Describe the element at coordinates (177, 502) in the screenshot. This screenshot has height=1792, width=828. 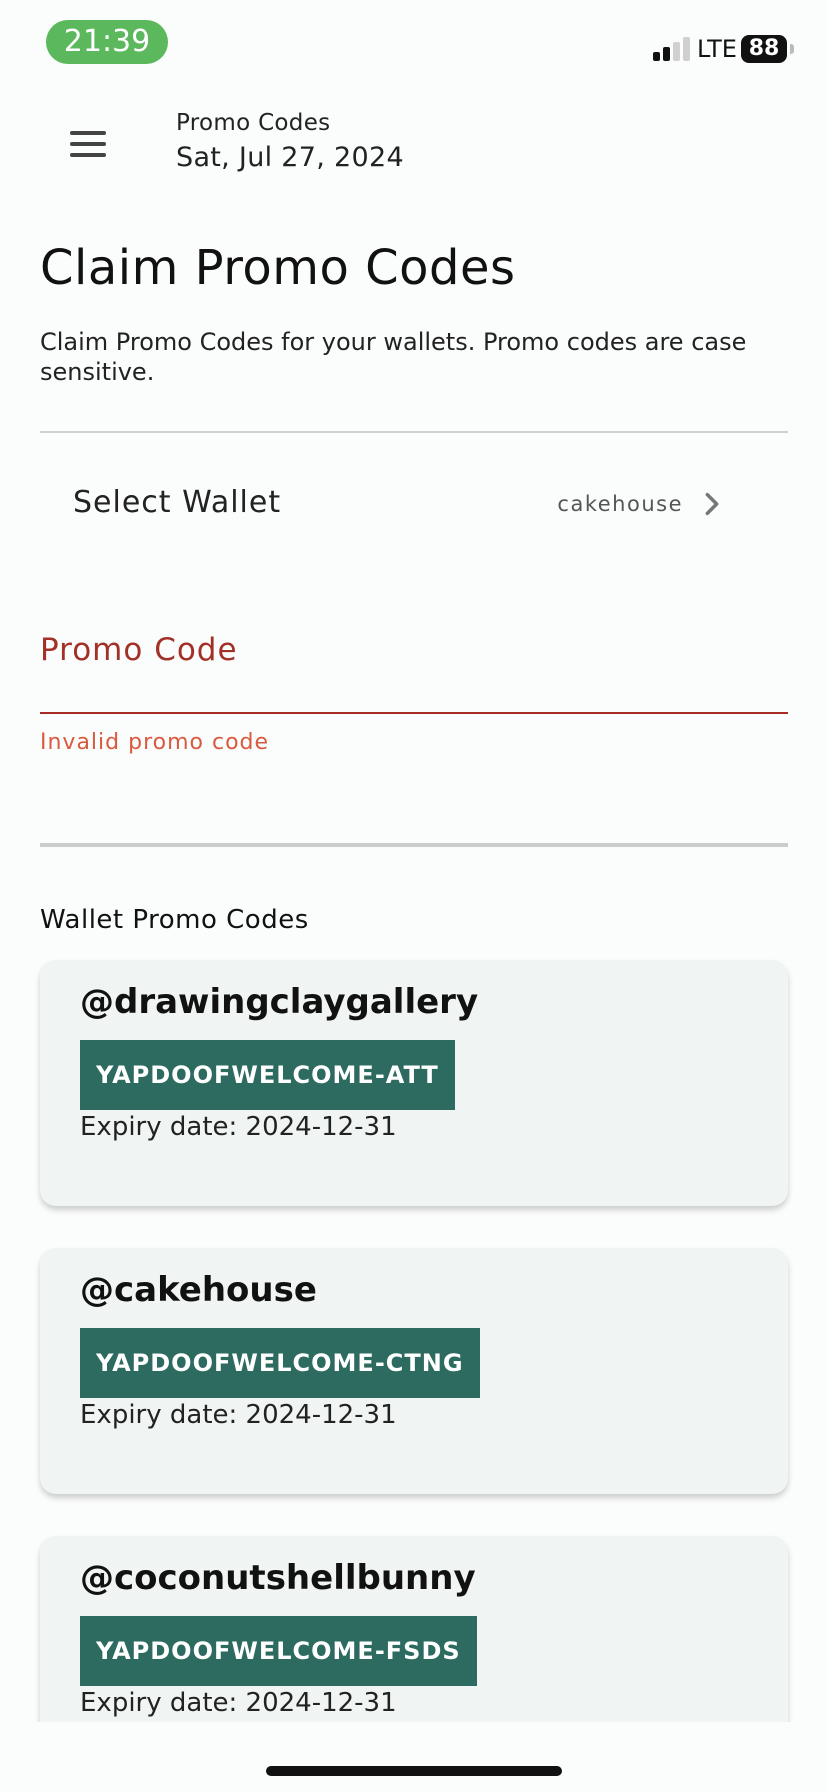
I see `select-wallet-label: Select Wallet` at that location.